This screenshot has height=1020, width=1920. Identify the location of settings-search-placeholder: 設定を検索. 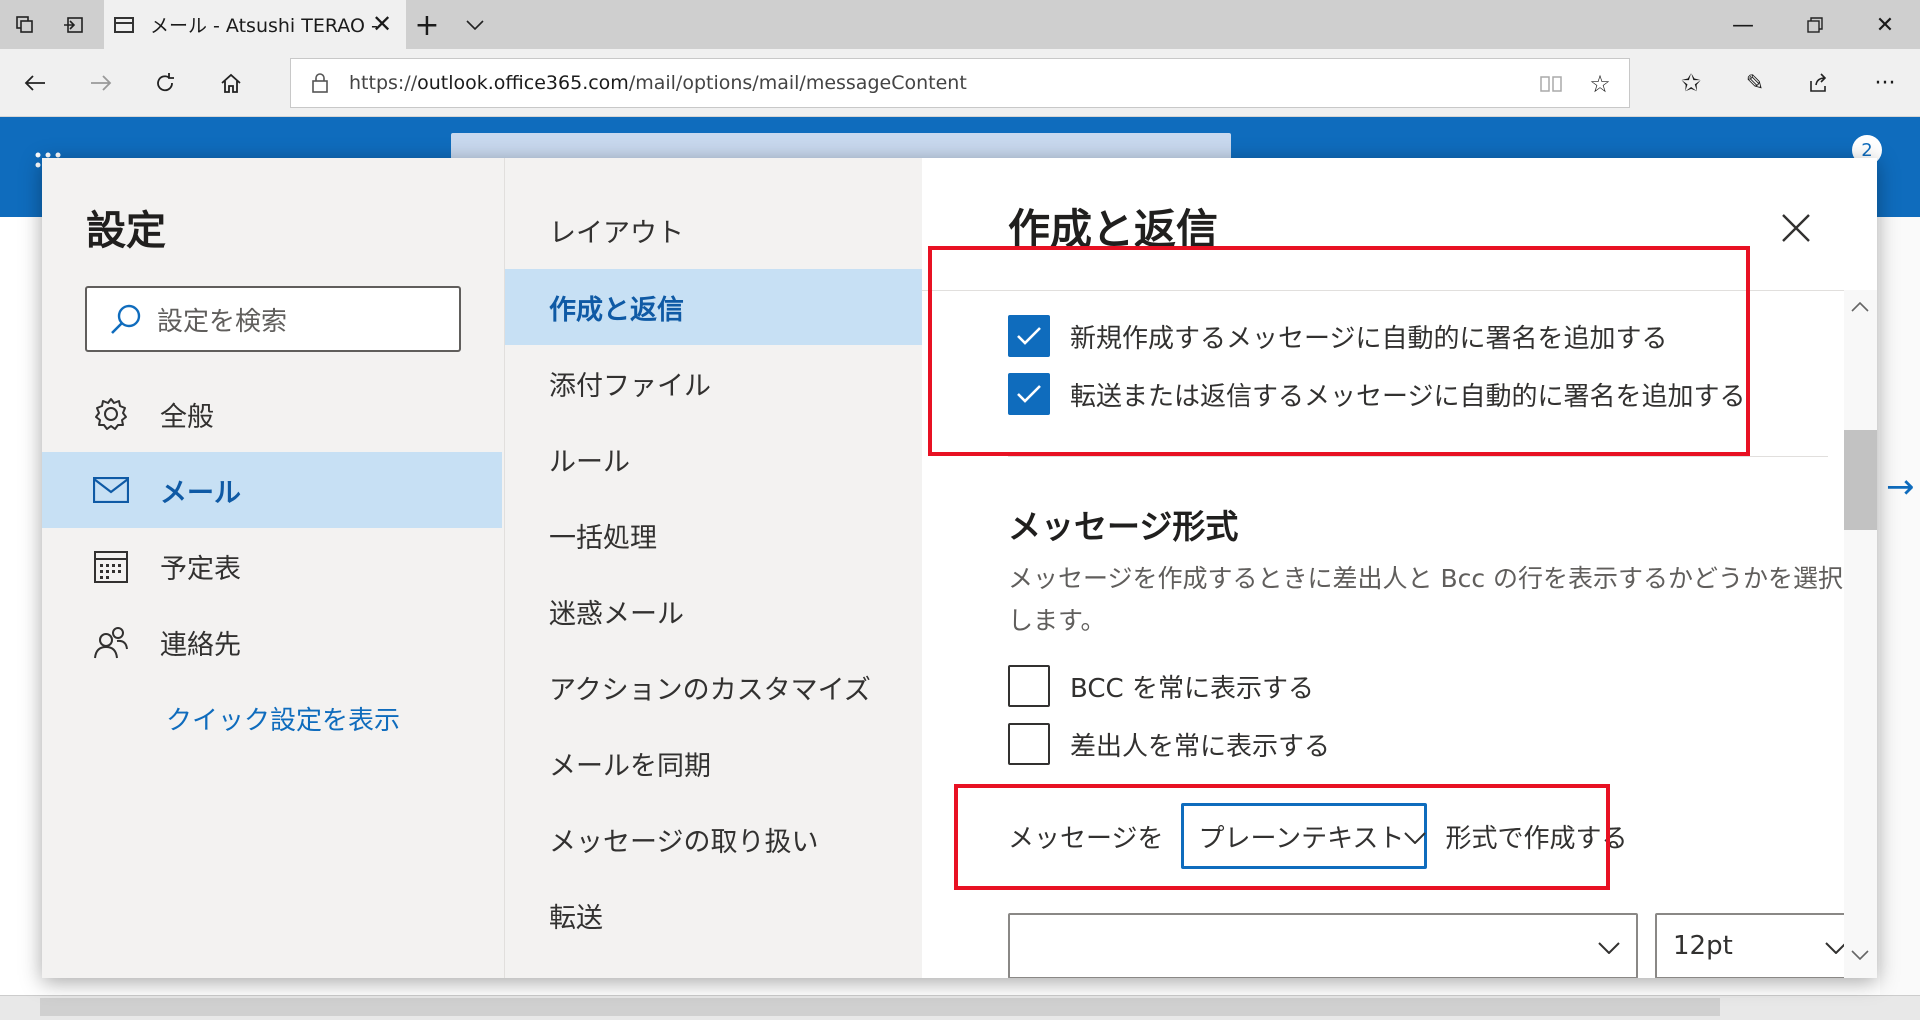
(222, 321).